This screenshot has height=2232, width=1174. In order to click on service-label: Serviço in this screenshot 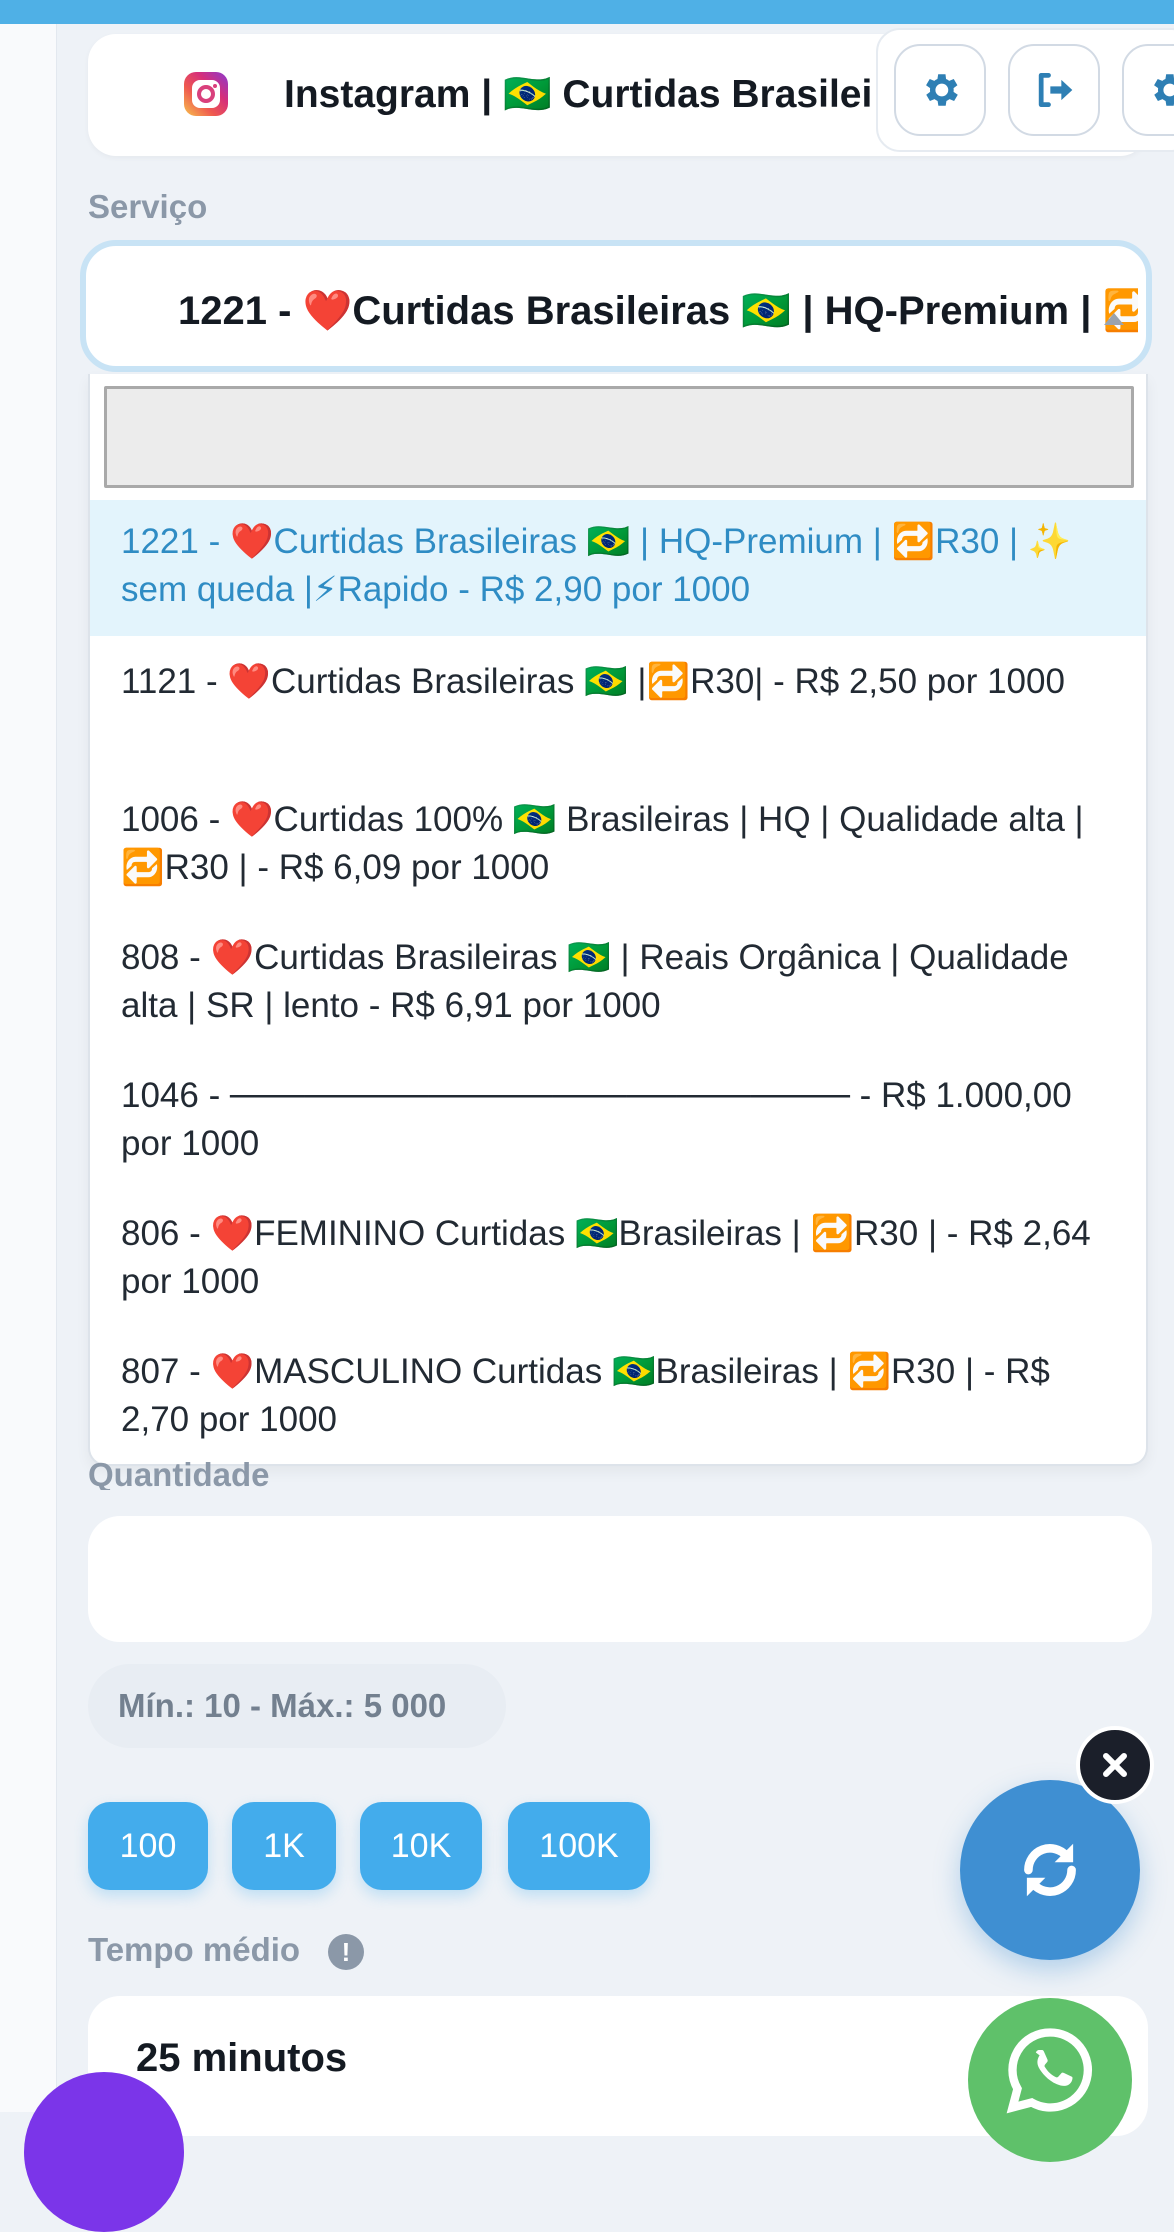, I will do `click(148, 206)`.